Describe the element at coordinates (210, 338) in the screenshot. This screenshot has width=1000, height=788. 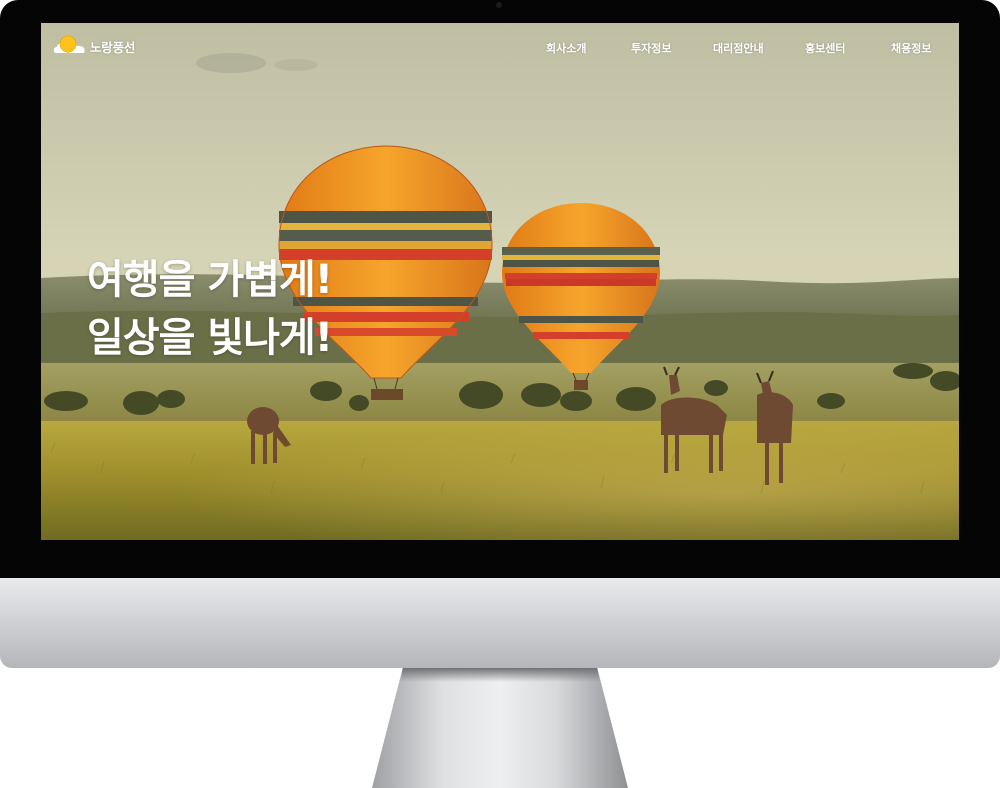
I see `hero-line-2: 일상을 빛나게!` at that location.